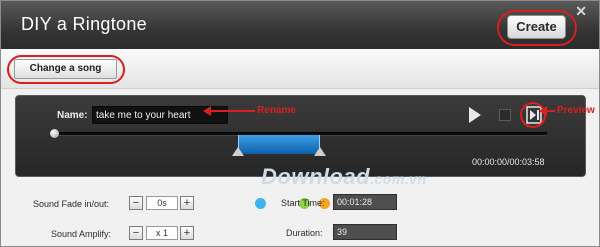 The height and width of the screenshot is (247, 600). I want to click on play-icon, so click(475, 115).